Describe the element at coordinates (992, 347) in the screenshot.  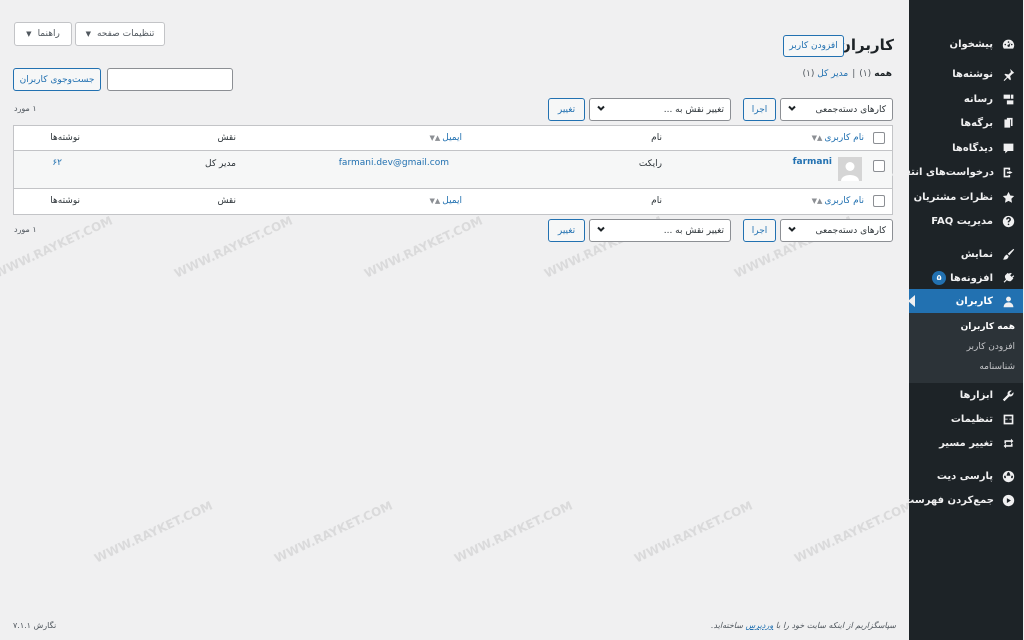
I see `submenu-add-user: افزودن کاربر` at that location.